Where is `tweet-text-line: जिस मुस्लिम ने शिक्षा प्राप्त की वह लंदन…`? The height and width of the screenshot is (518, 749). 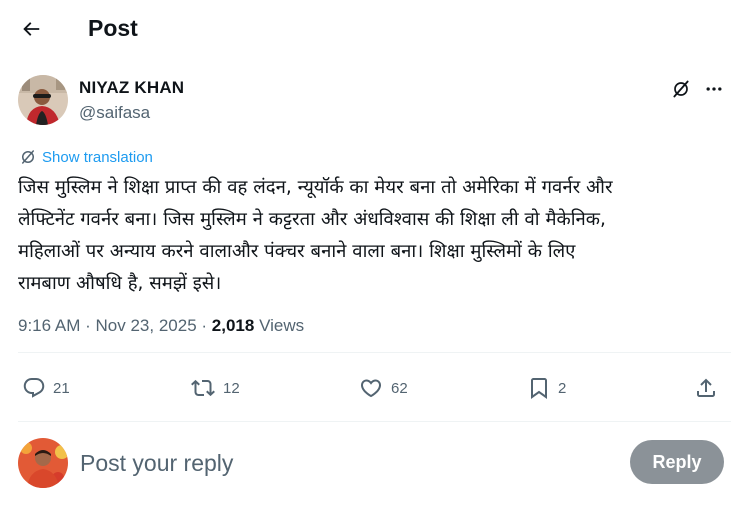
tweet-text-line: जिस मुस्लिम ने शिक्षा प्राप्त की वह लंदन… is located at coordinates (315, 187).